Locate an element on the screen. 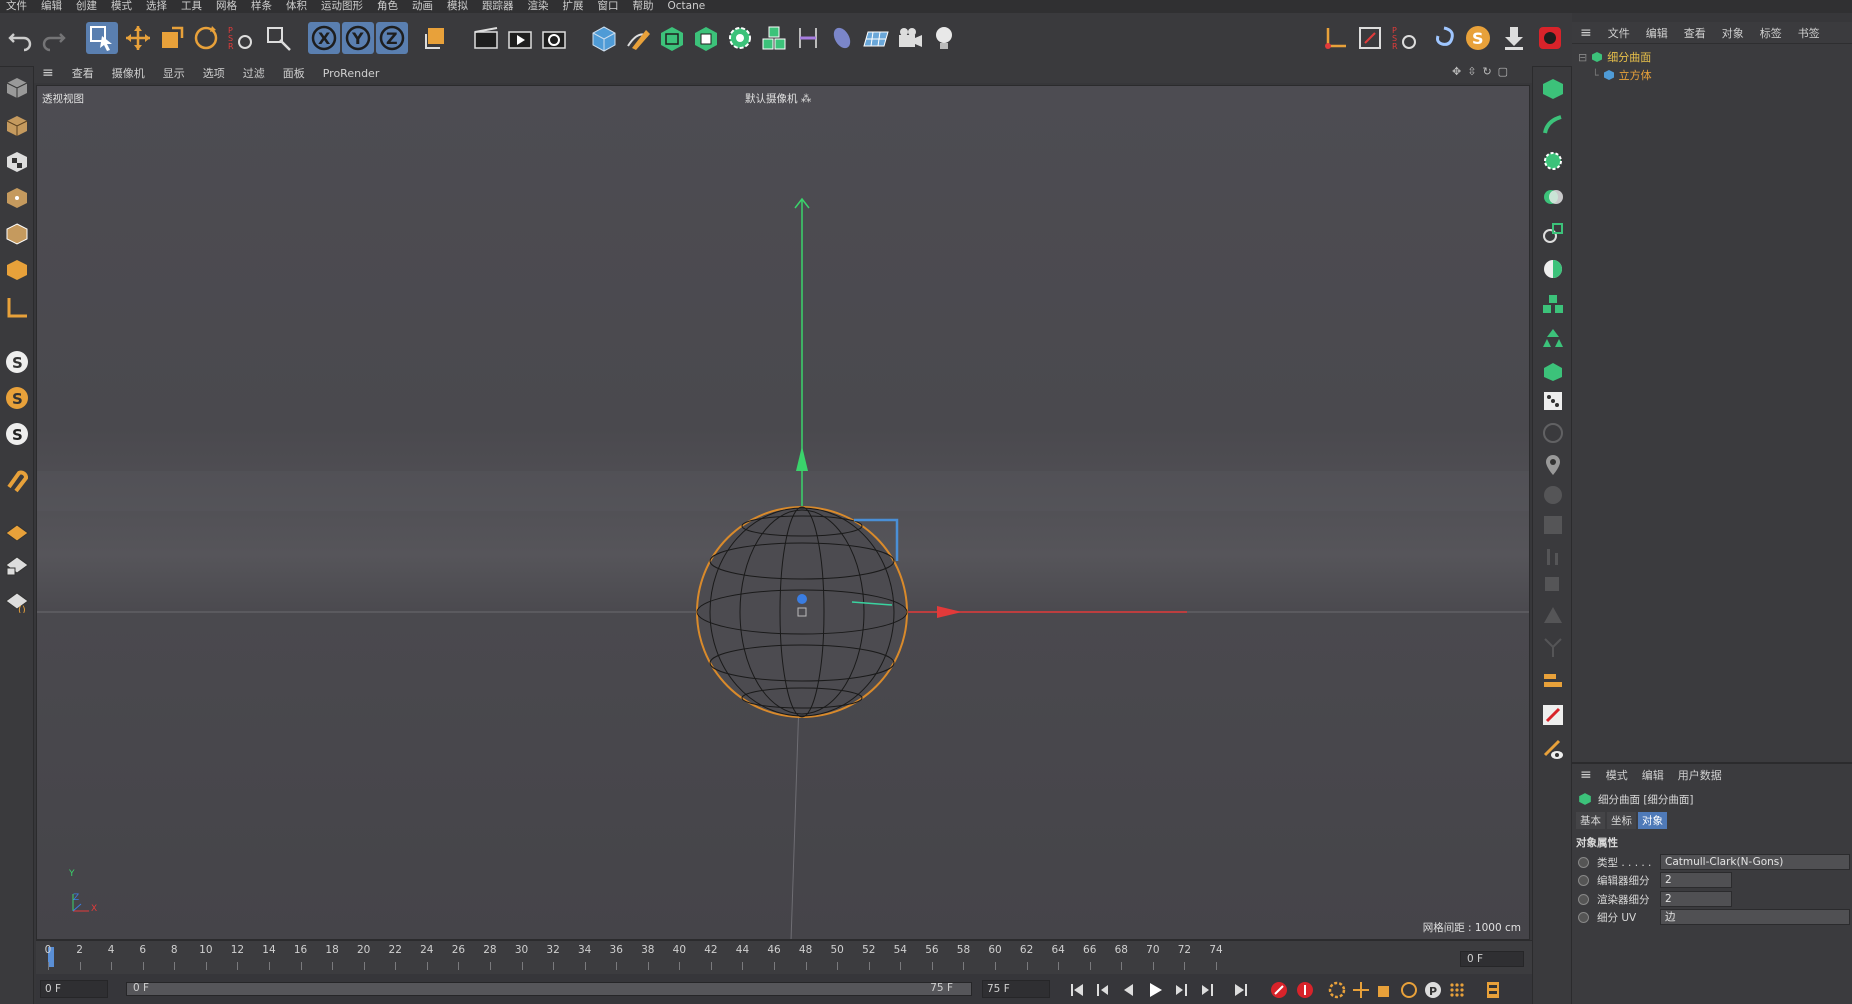 This screenshot has width=1852, height=1004. menu-item: Octane is located at coordinates (687, 6).